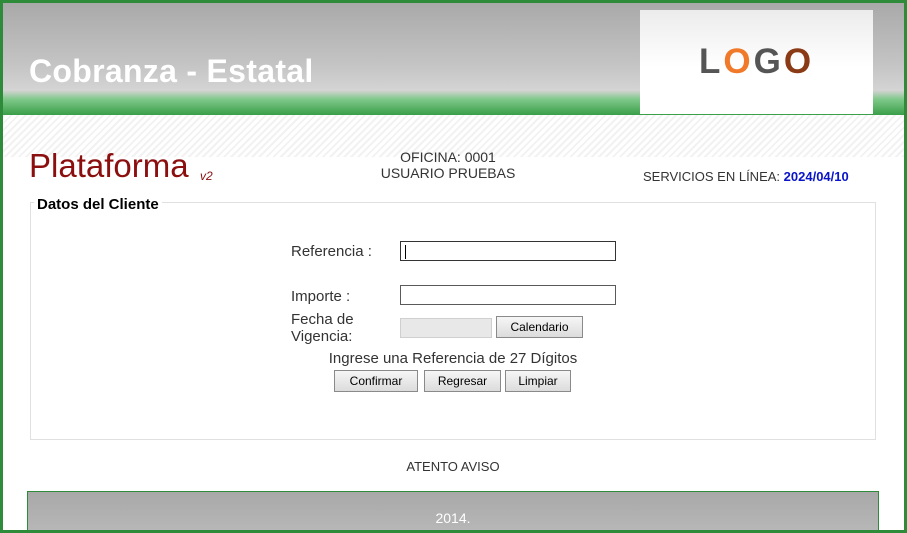 The image size is (907, 533). What do you see at coordinates (448, 173) in the screenshot?
I see `user-name: USUARIO PRUEBAS` at bounding box center [448, 173].